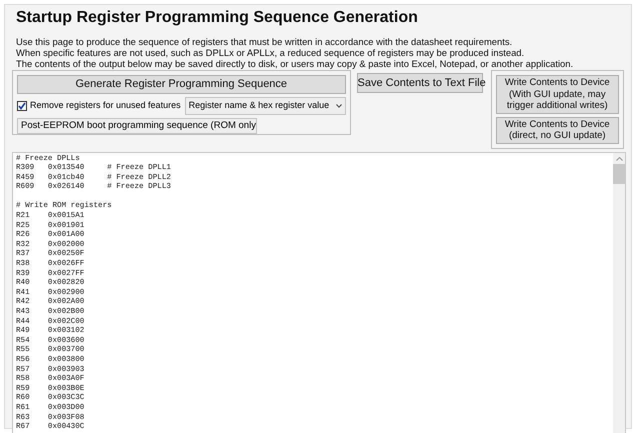 This screenshot has width=640, height=433. Describe the element at coordinates (217, 18) in the screenshot. I see `page-title: Startup Register Programming Sequence Generation` at that location.